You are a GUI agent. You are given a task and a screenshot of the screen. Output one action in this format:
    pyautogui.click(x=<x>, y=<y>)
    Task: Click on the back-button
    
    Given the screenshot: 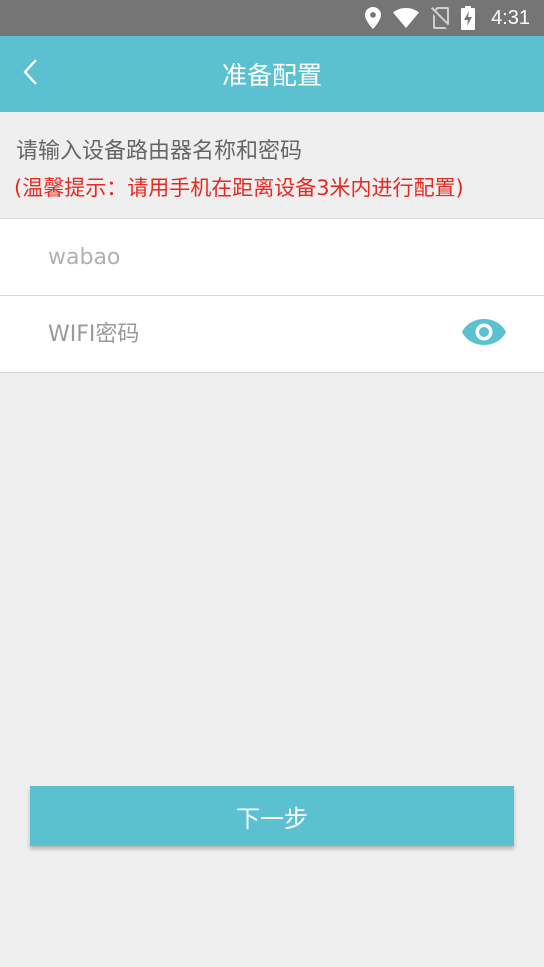 What is the action you would take?
    pyautogui.click(x=30, y=74)
    